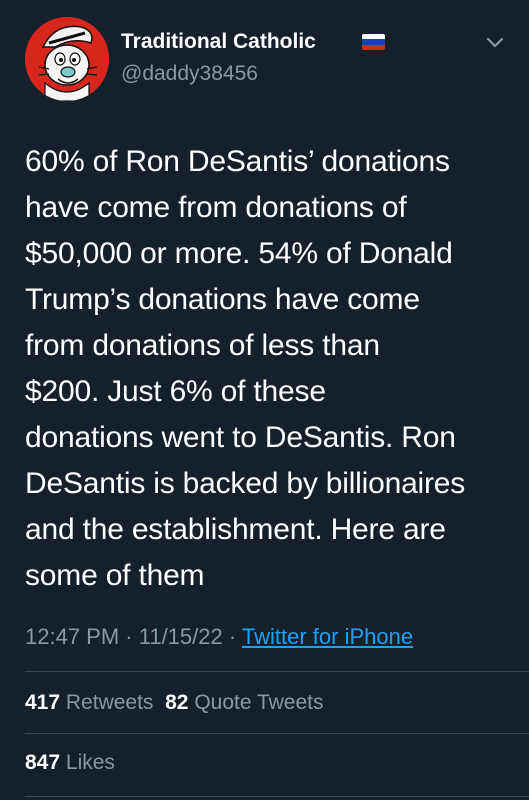 This screenshot has height=800, width=529. Describe the element at coordinates (72, 636) in the screenshot. I see `tweet-time: 12:47 PM` at that location.